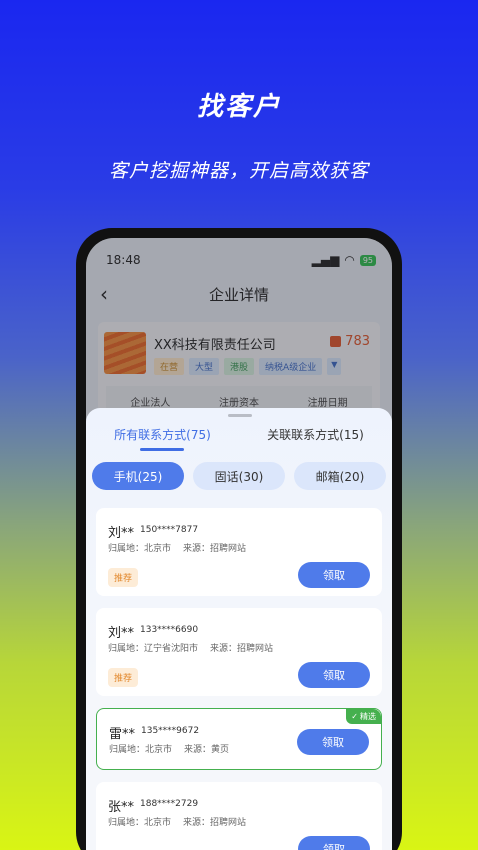 Image resolution: width=478 pixels, height=850 pixels. What do you see at coordinates (354, 716) in the screenshot?
I see `shield-check-icon: ✓` at bounding box center [354, 716].